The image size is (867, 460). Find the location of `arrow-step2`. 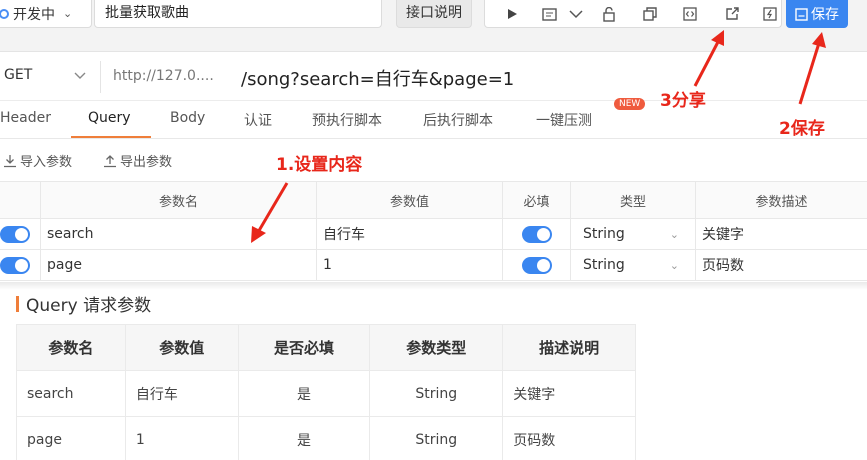

arrow-step2 is located at coordinates (809, 73).